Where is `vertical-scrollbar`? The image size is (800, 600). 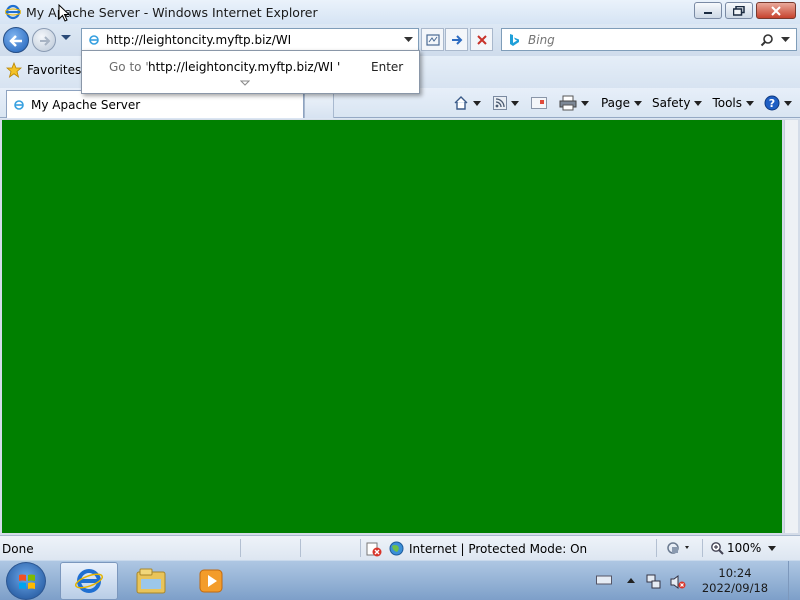
vertical-scrollbar is located at coordinates (791, 326).